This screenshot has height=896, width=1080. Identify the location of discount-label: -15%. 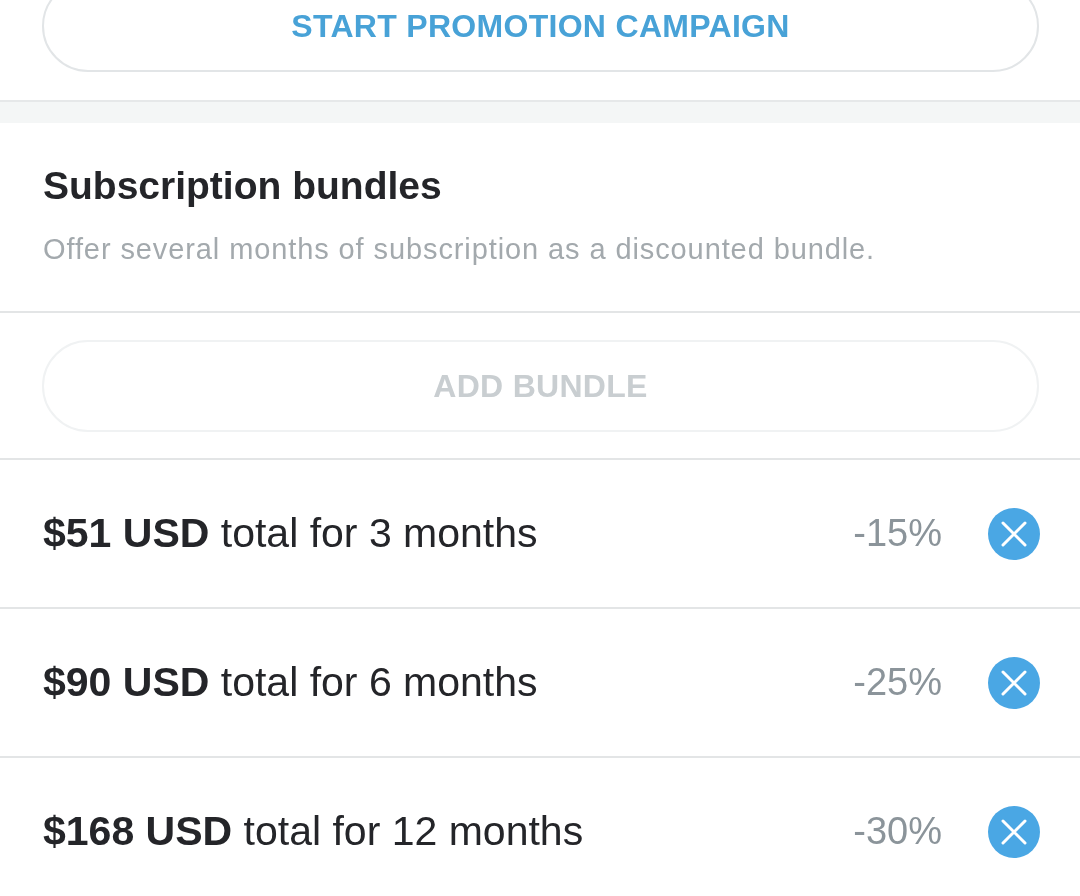
(897, 533).